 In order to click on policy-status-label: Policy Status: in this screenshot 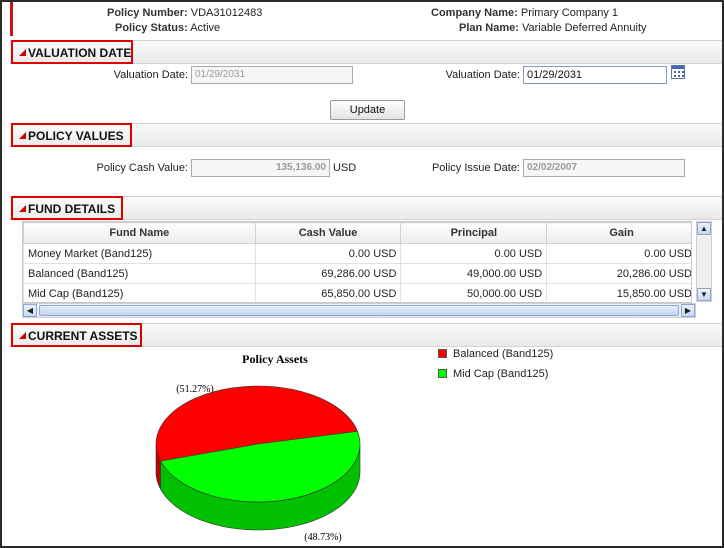, I will do `click(151, 28)`.